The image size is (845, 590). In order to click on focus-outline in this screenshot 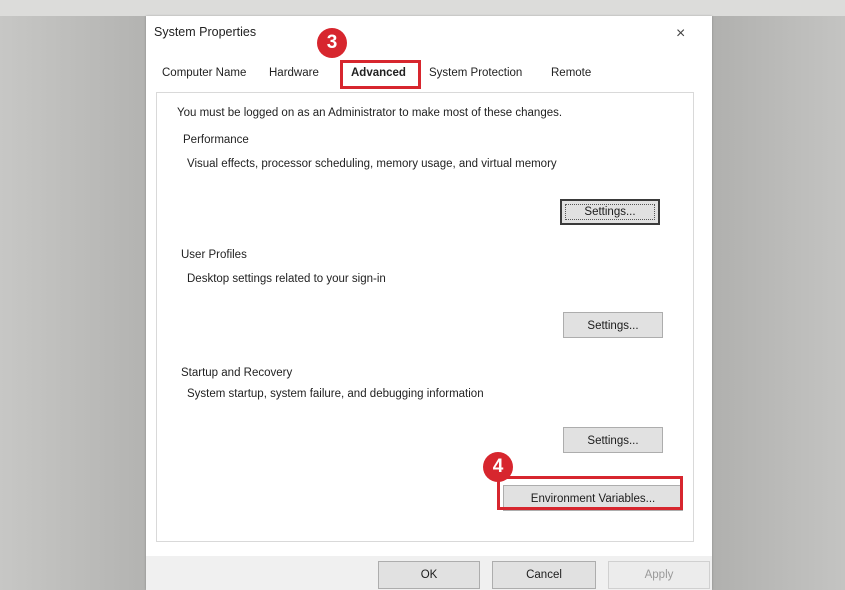, I will do `click(610, 212)`.